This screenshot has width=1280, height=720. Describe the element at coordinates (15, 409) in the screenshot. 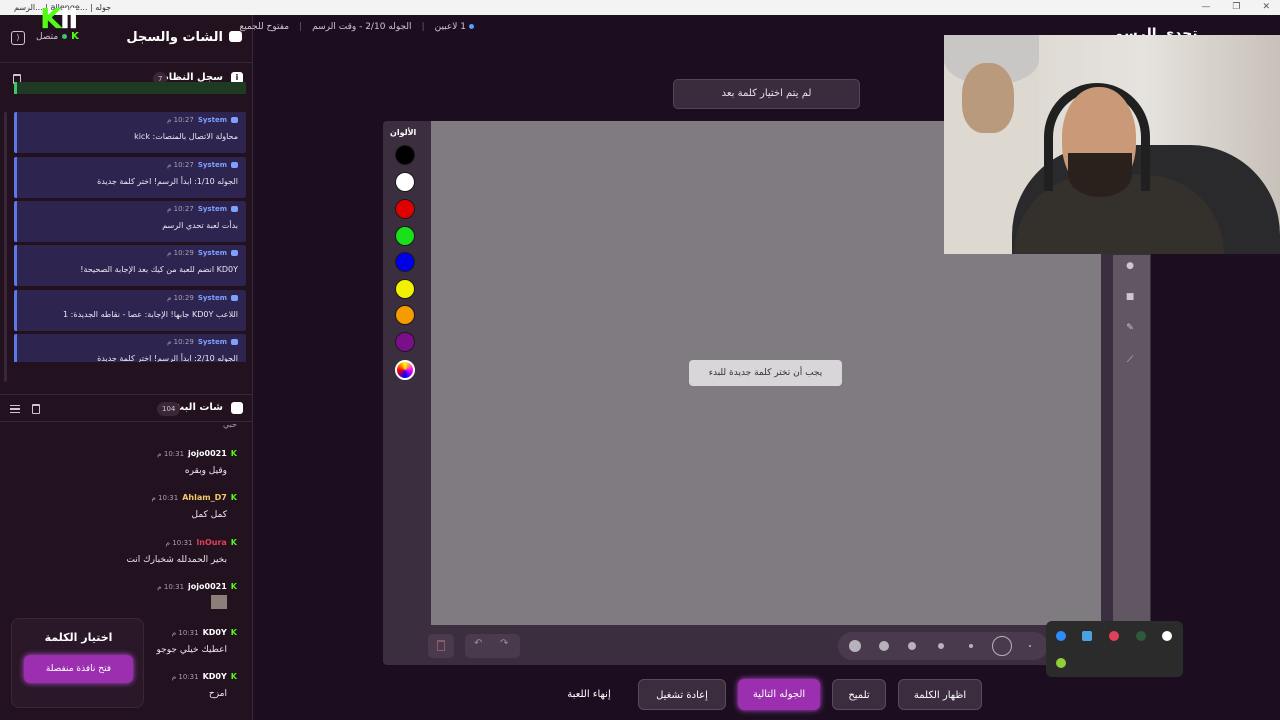

I see `chat-list-icon` at that location.